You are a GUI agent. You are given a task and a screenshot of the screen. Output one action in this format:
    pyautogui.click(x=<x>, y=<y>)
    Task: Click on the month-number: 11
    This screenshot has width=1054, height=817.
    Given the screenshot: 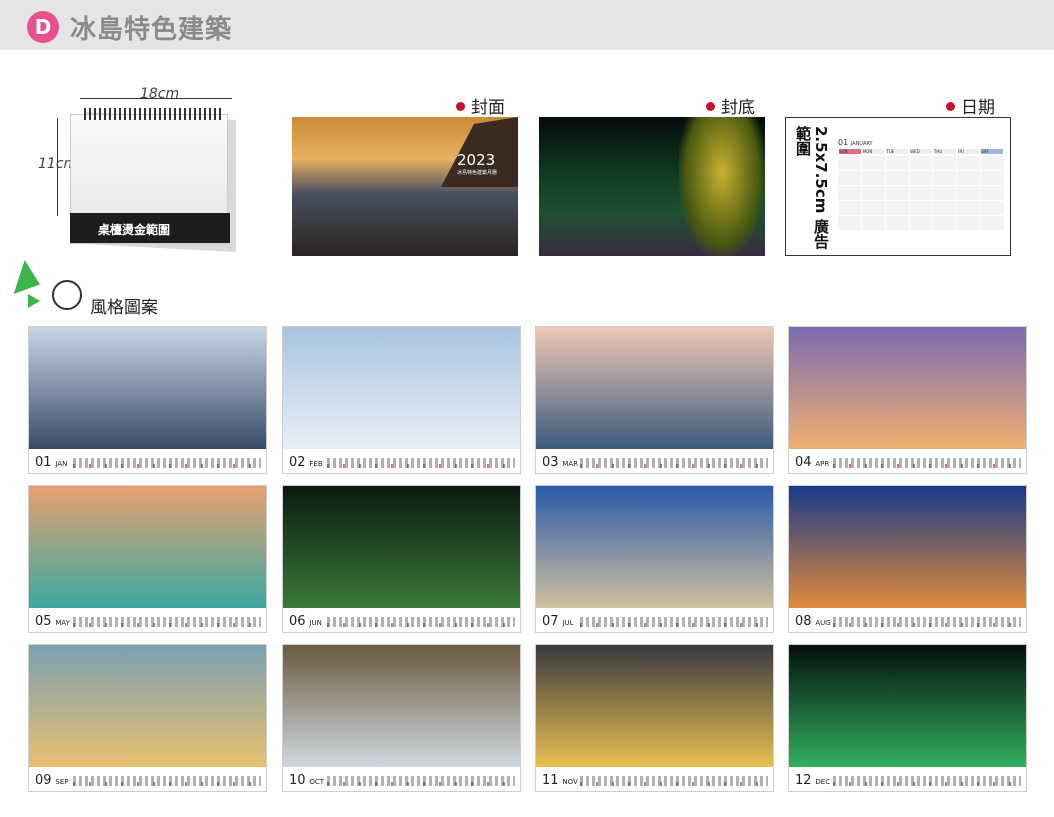 What is the action you would take?
    pyautogui.click(x=550, y=780)
    